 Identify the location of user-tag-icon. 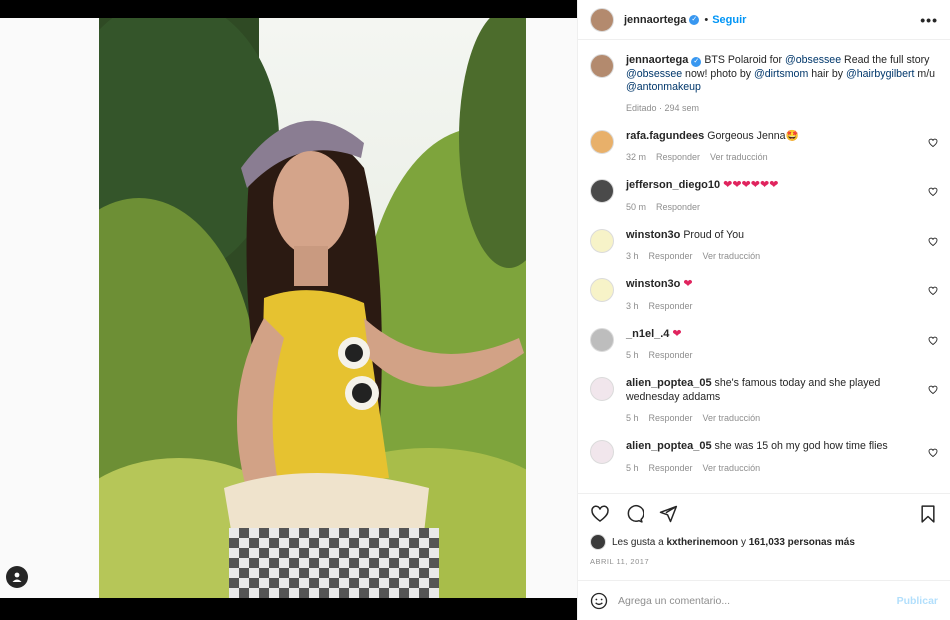
(17, 577).